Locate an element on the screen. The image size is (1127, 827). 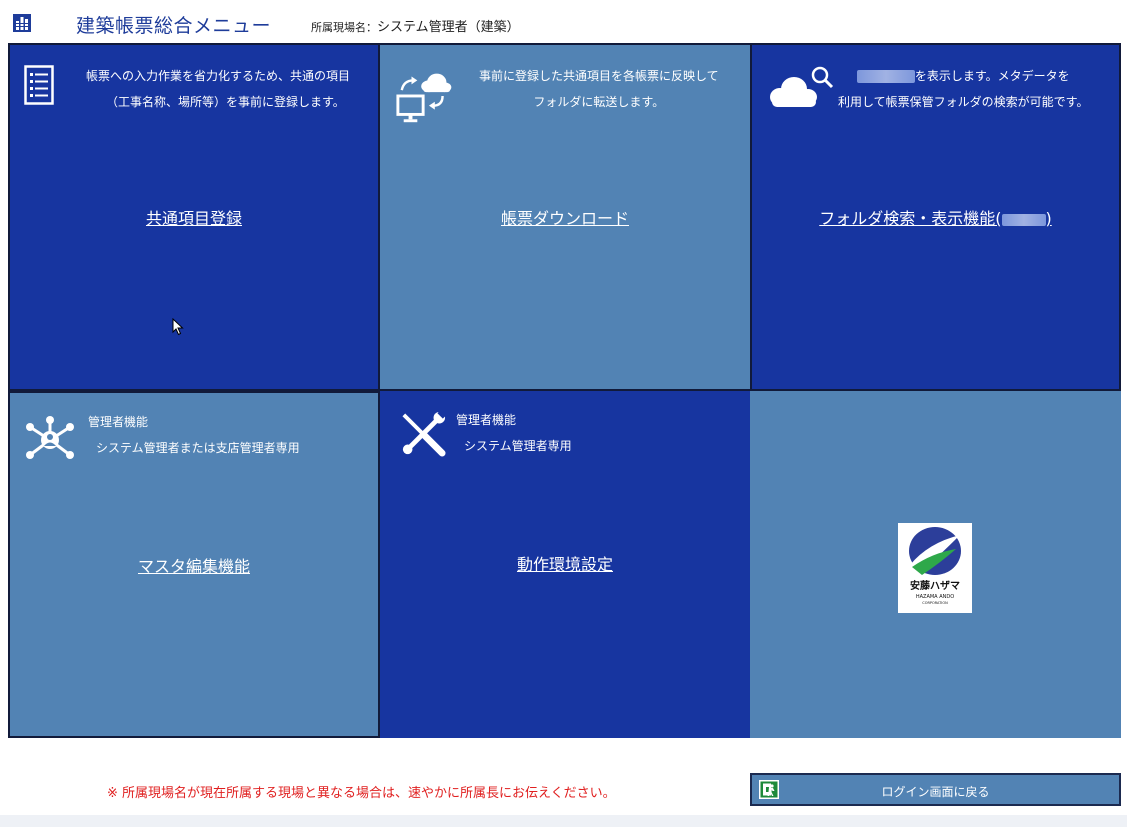
tools-icon is located at coordinates (424, 434).